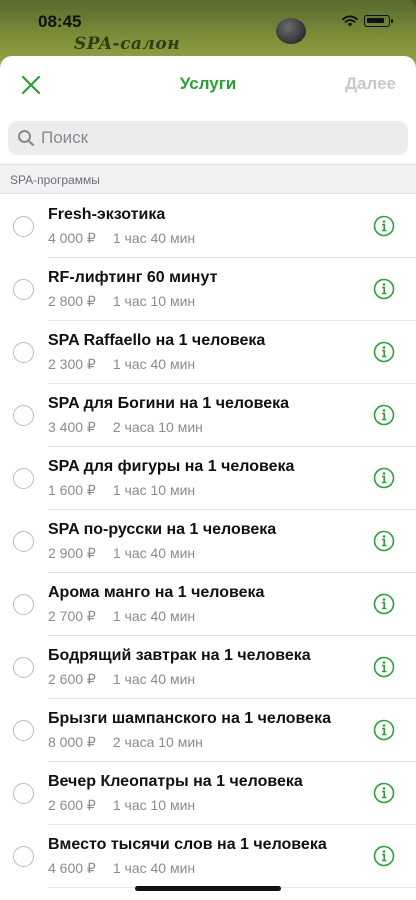 This screenshot has width=416, height=900. What do you see at coordinates (157, 340) in the screenshot?
I see `service-name: SPA Raffaello на 1 человека` at bounding box center [157, 340].